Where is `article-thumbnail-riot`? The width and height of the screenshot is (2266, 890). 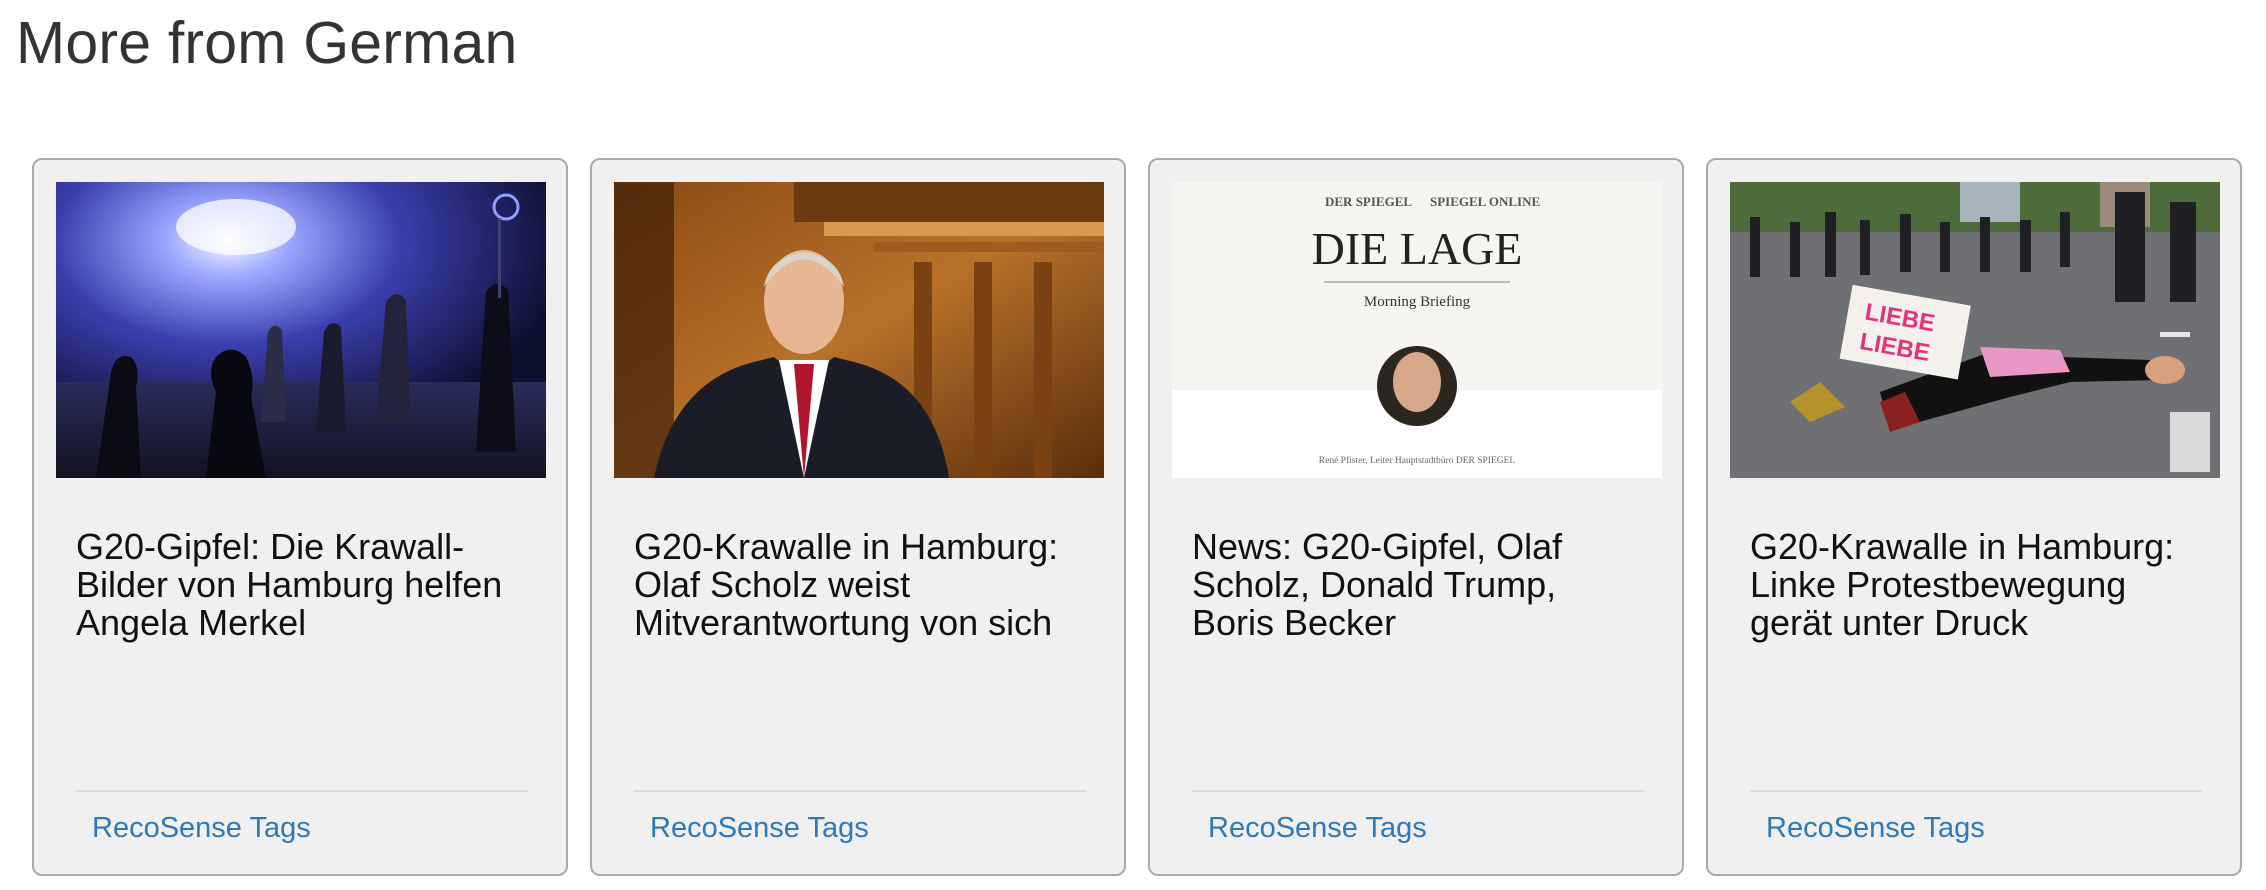
article-thumbnail-riot is located at coordinates (301, 330).